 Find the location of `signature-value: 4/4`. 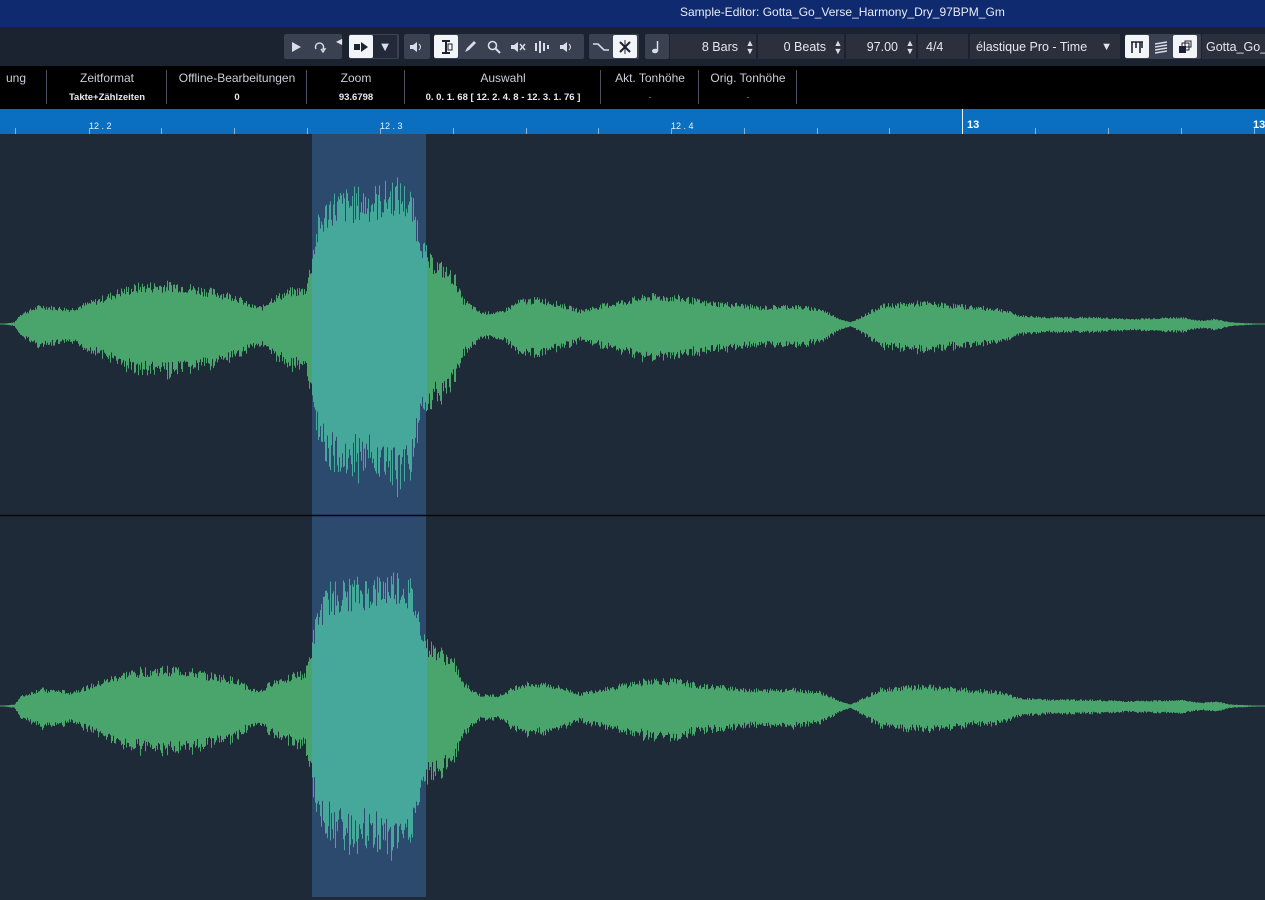

signature-value: 4/4 is located at coordinates (935, 46).